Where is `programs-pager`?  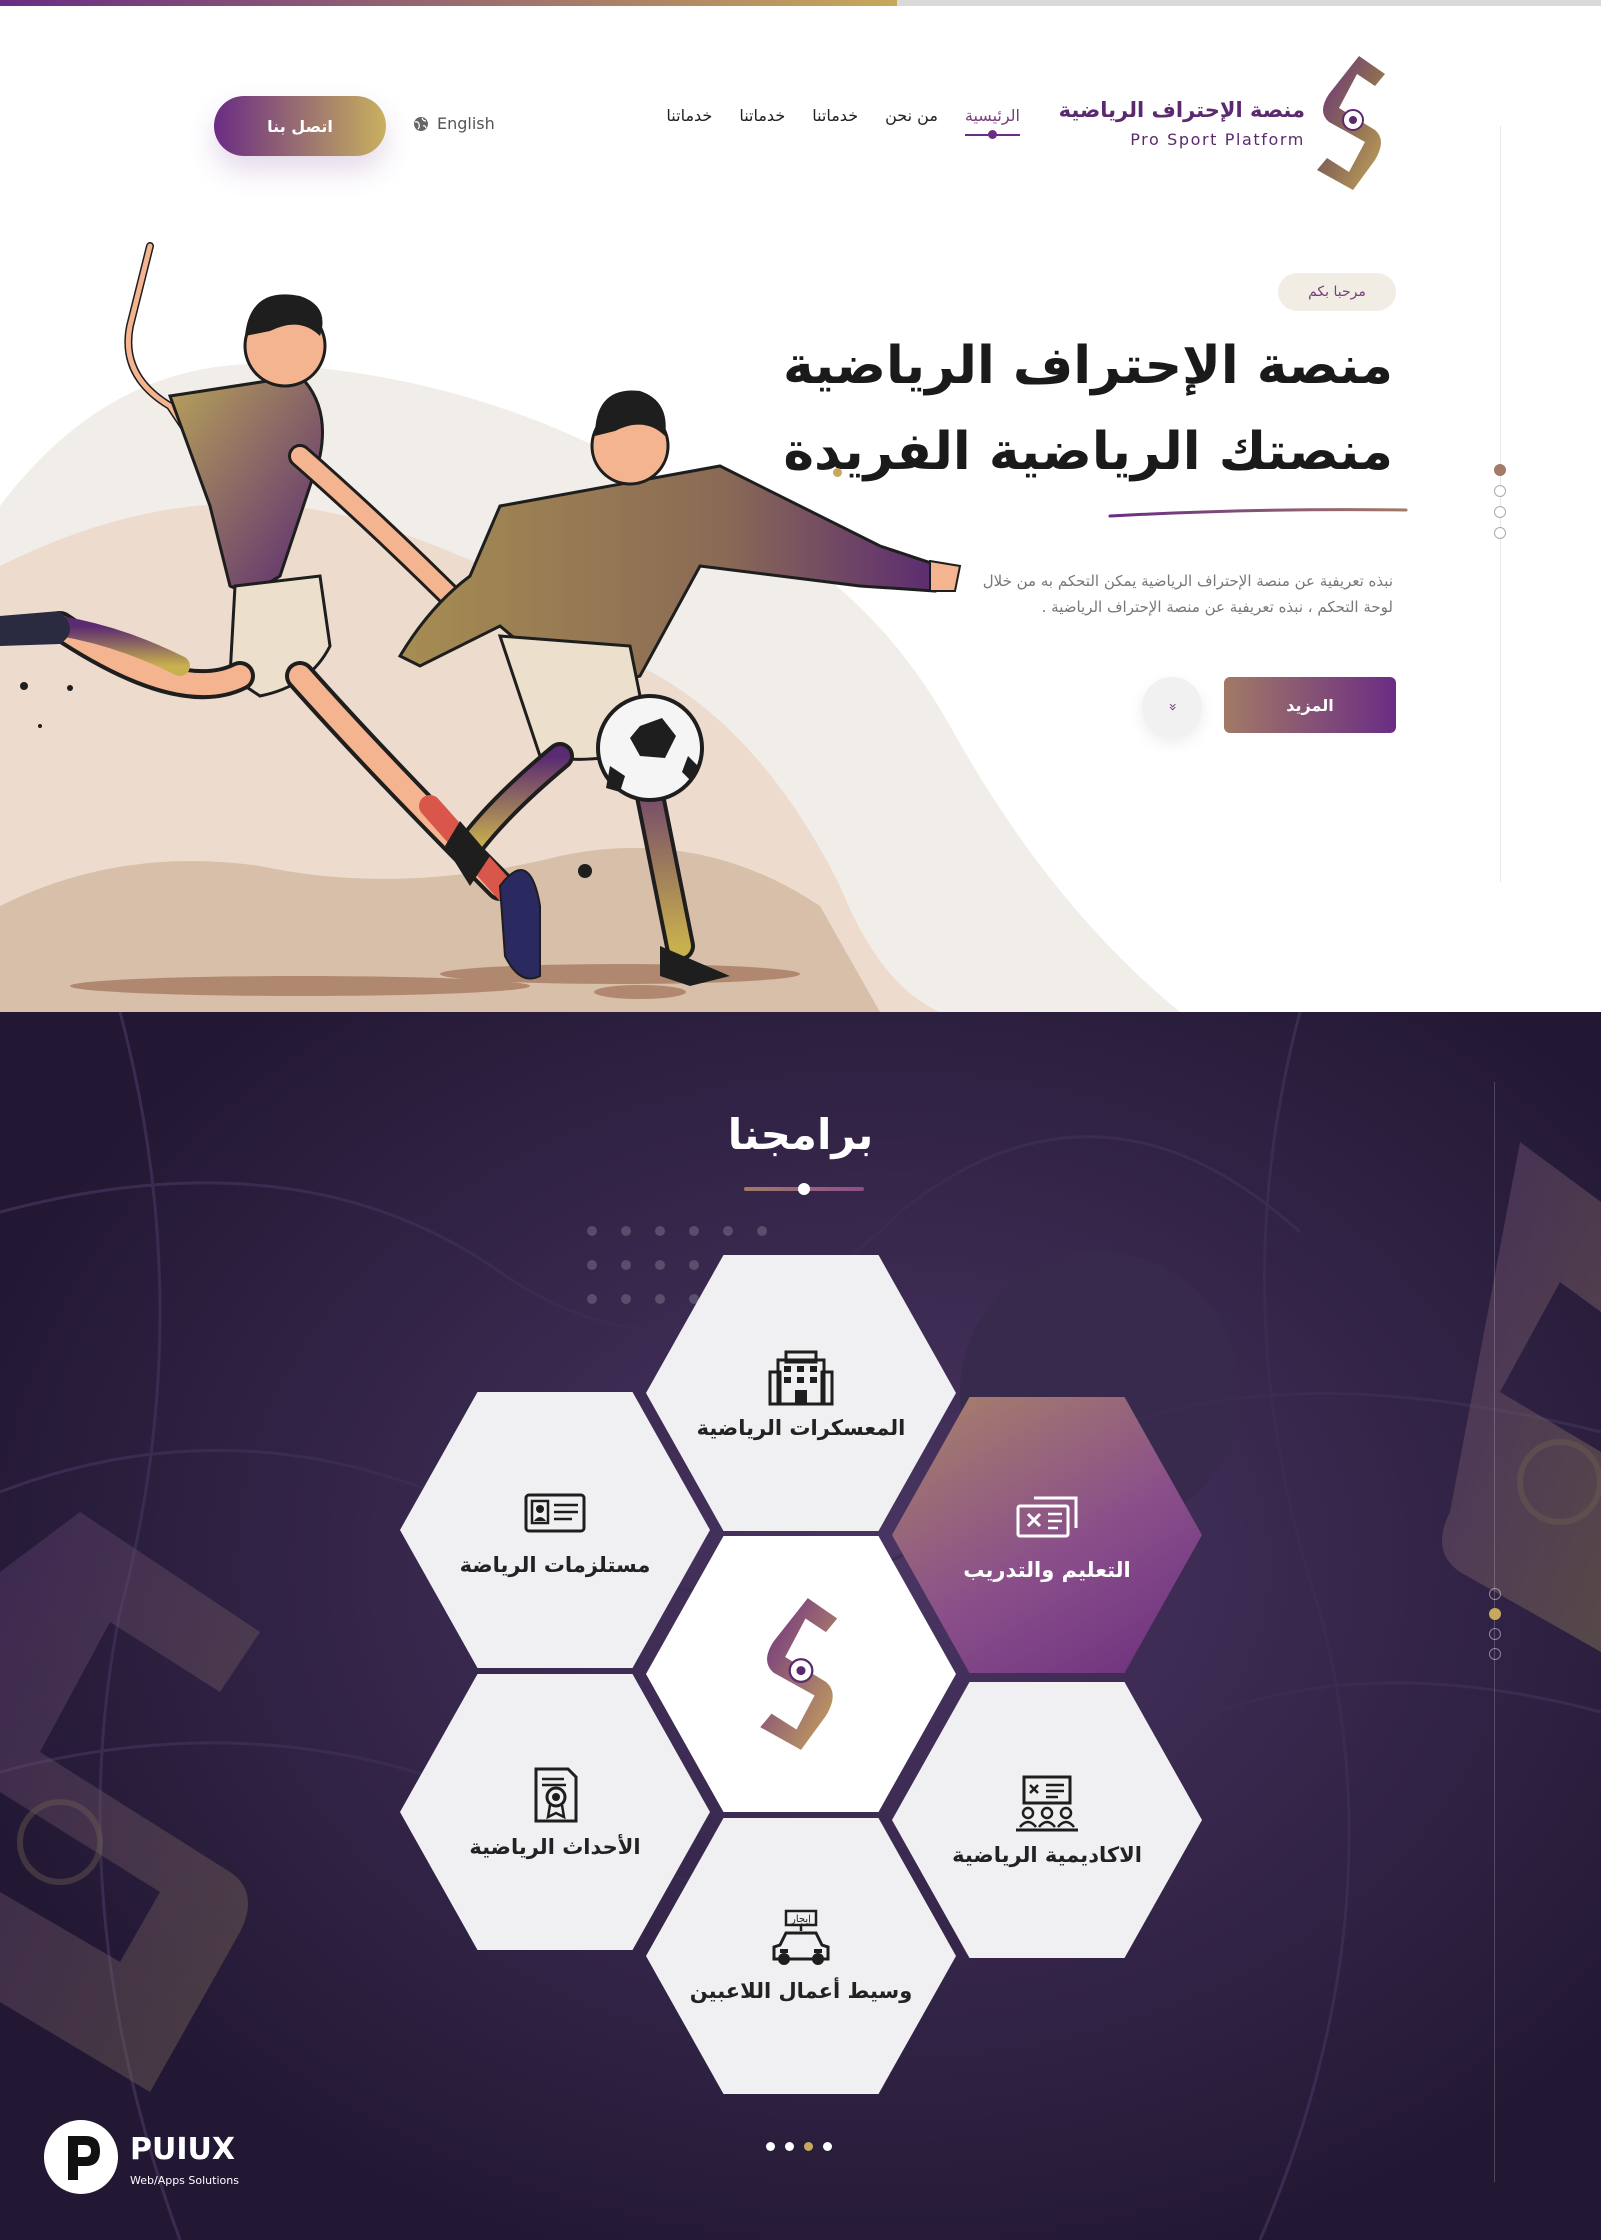 programs-pager is located at coordinates (799, 2146).